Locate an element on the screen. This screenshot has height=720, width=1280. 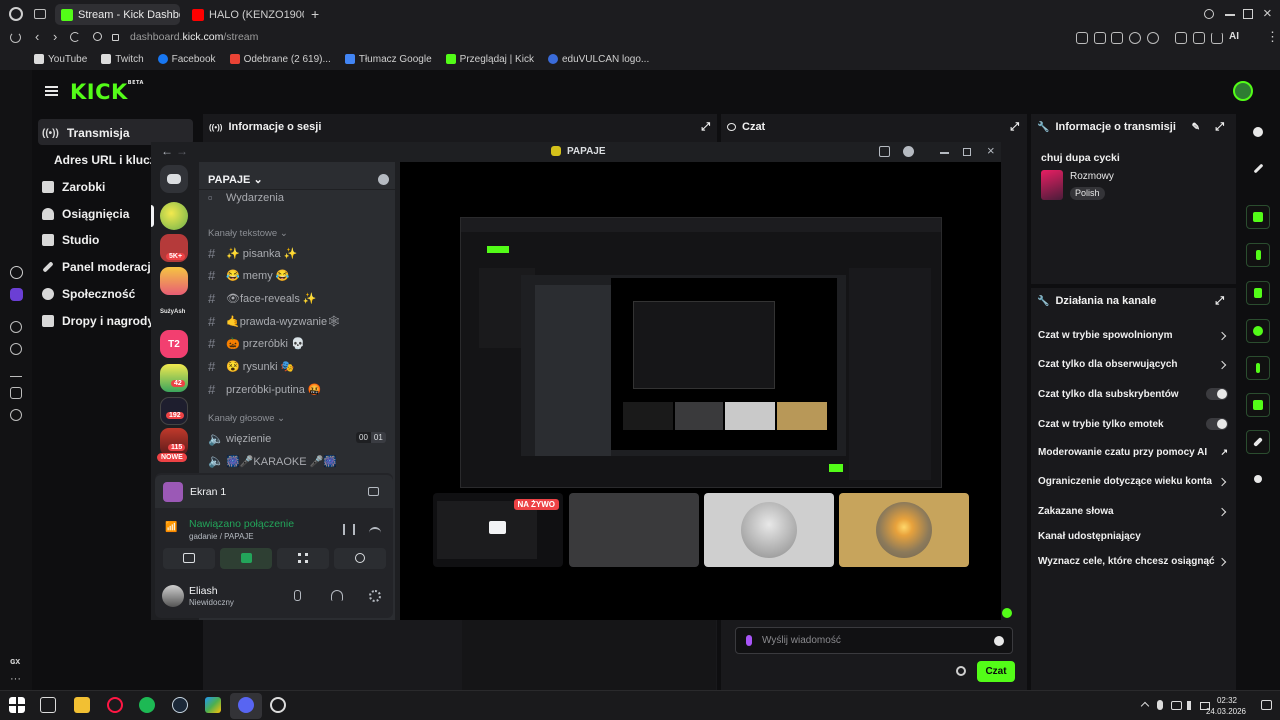
bookmark-kick: Przeglądaj | Kick is located at coordinates (489, 59).